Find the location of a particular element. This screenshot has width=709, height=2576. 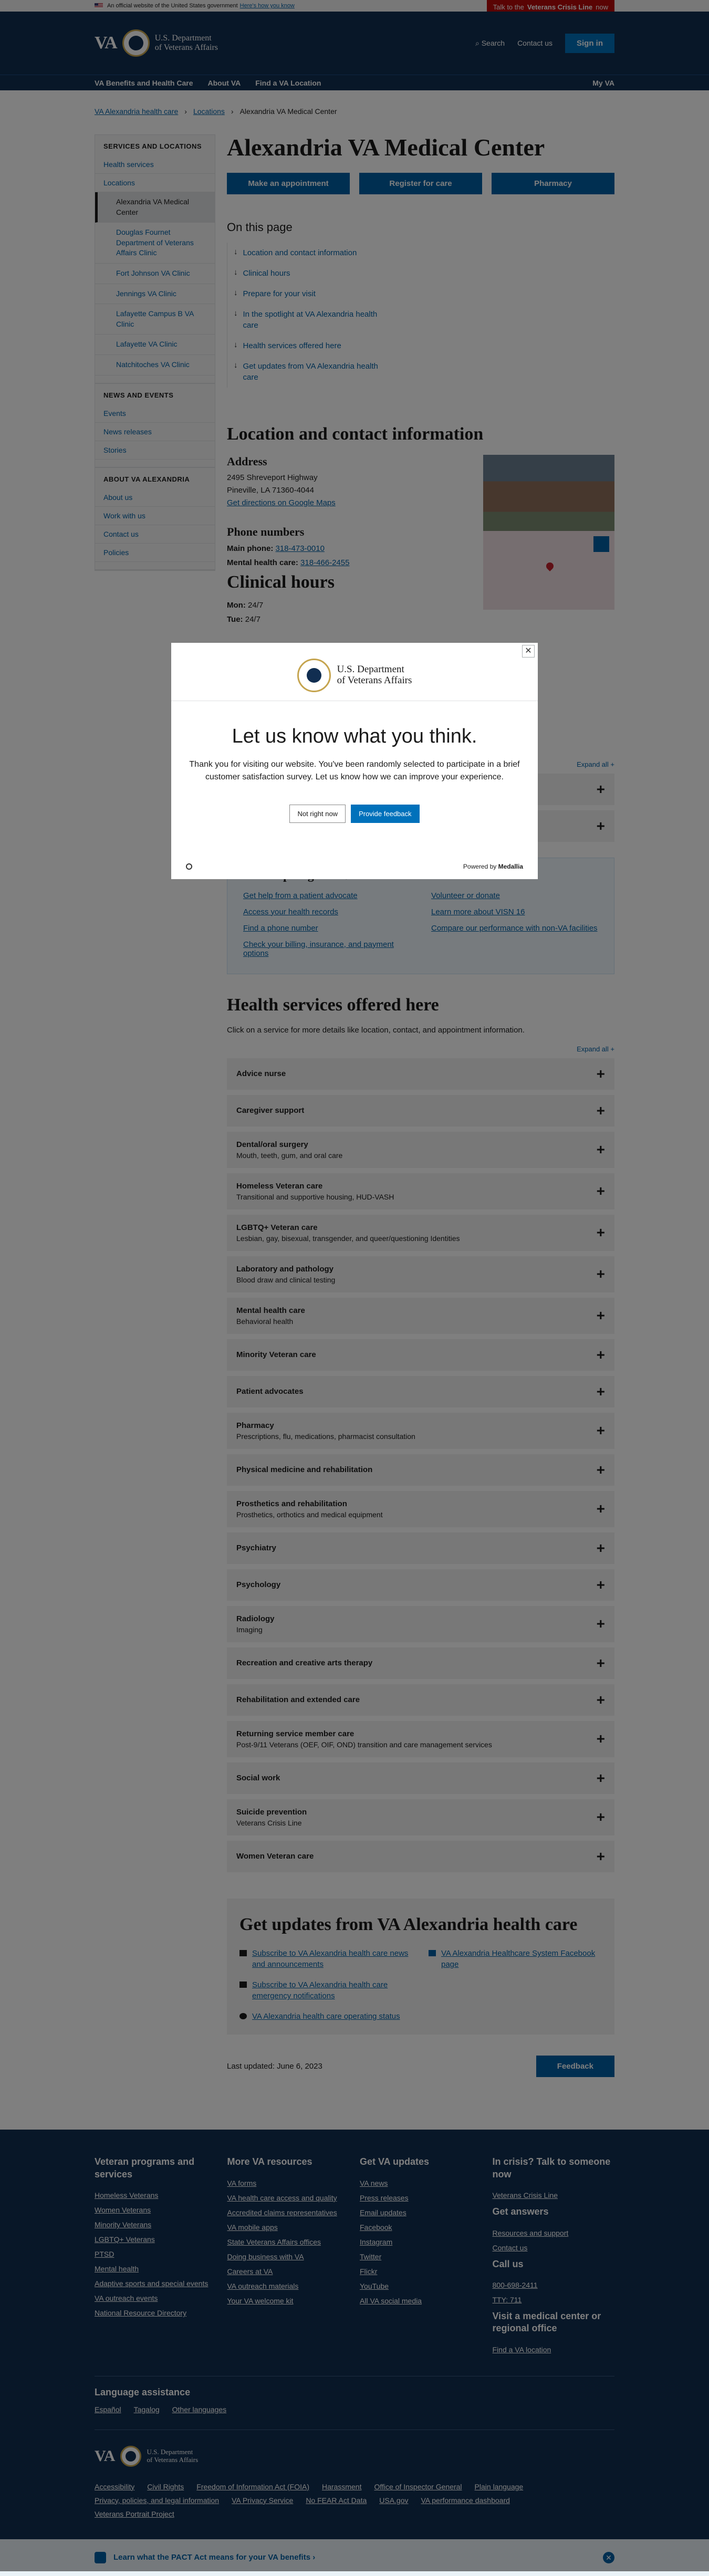

not-now-button: Not right now is located at coordinates (317, 814).